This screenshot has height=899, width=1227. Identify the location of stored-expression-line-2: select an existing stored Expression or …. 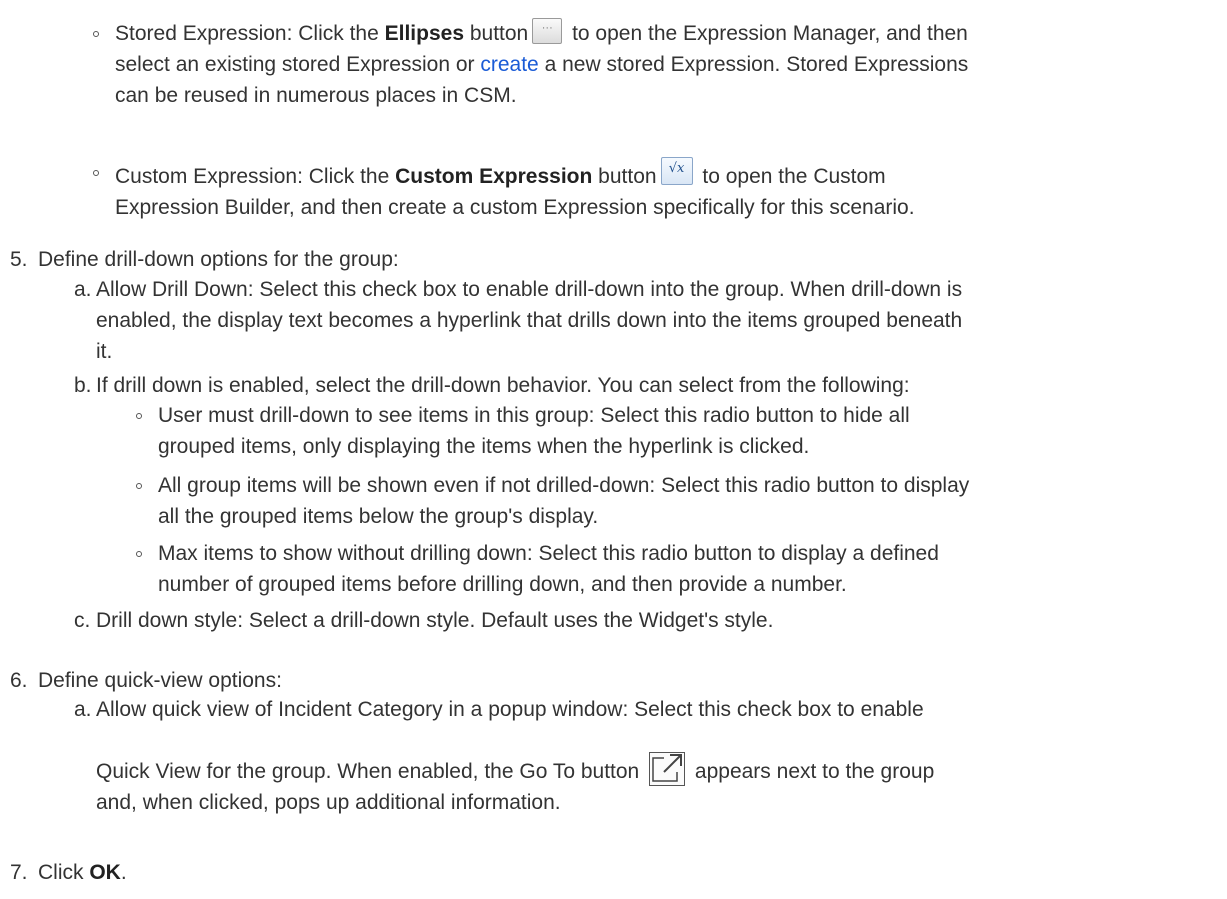
(542, 64).